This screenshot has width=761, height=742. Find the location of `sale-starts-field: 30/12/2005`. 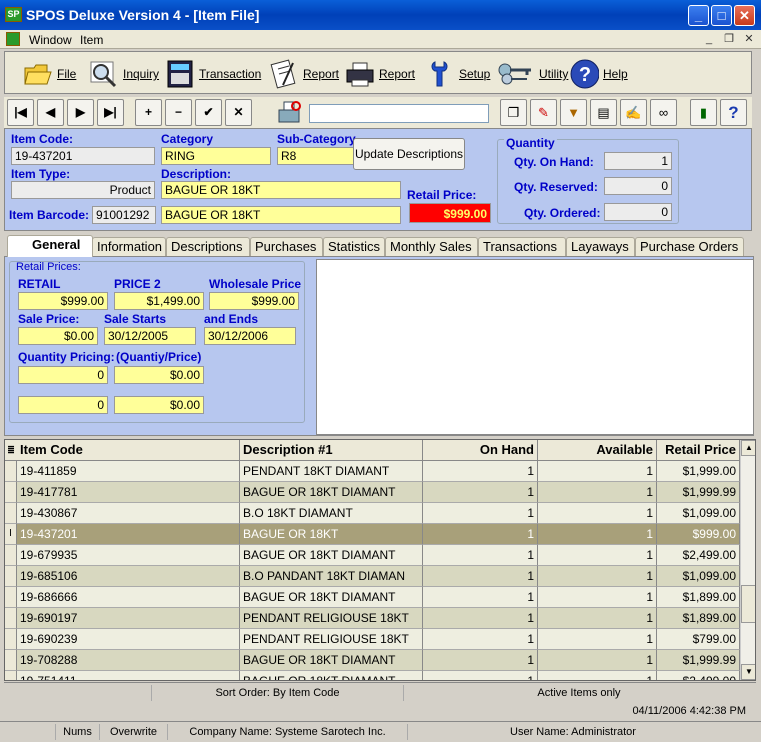

sale-starts-field: 30/12/2005 is located at coordinates (150, 336).